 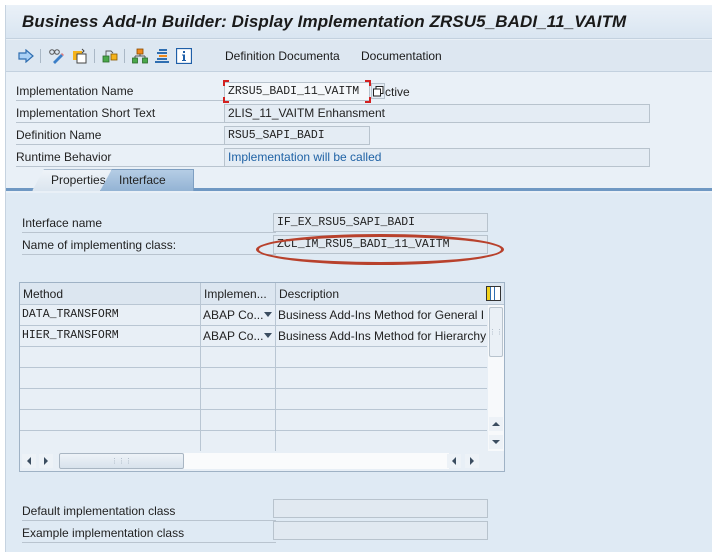 What do you see at coordinates (472, 461) in the screenshot?
I see `scroll-right-end-button` at bounding box center [472, 461].